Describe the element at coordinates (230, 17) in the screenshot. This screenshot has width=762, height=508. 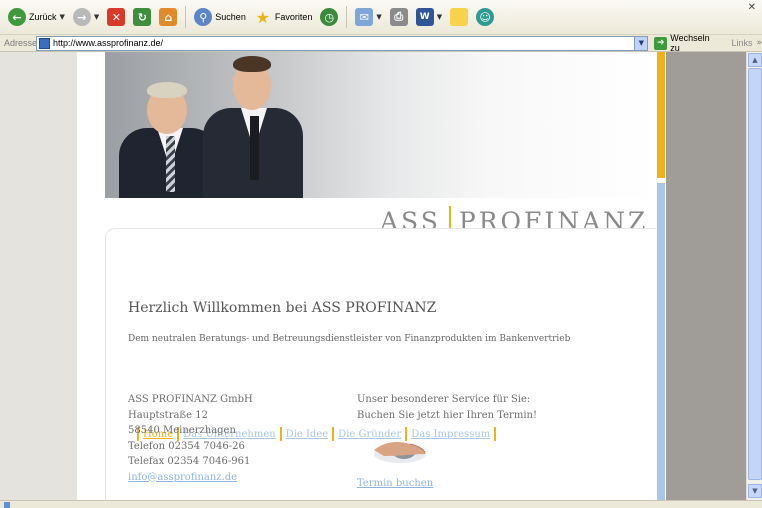
I see `search-button-label: Suchen` at that location.